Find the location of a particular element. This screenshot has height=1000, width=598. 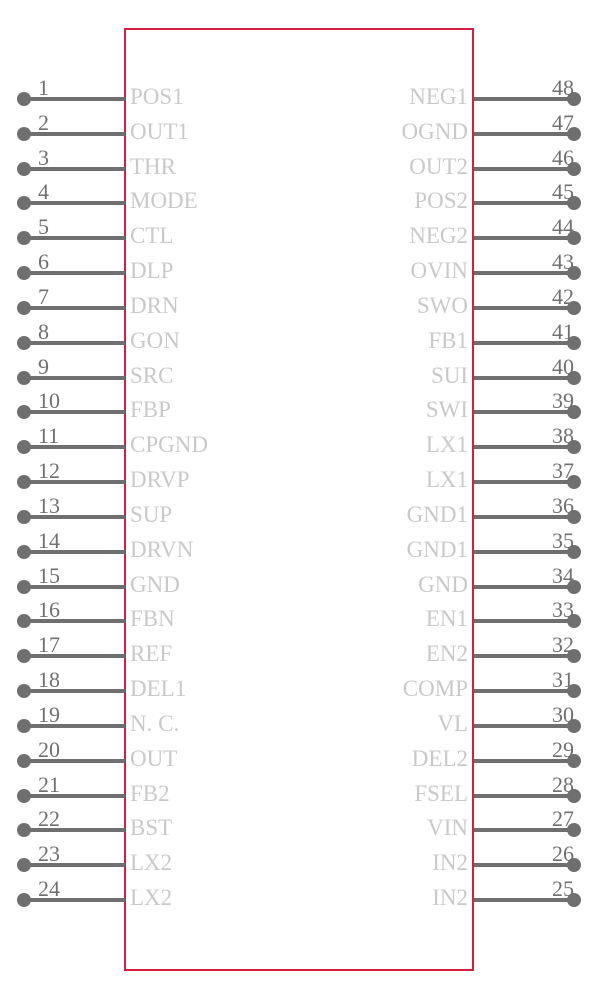

pin-number: 44 is located at coordinates (563, 227).